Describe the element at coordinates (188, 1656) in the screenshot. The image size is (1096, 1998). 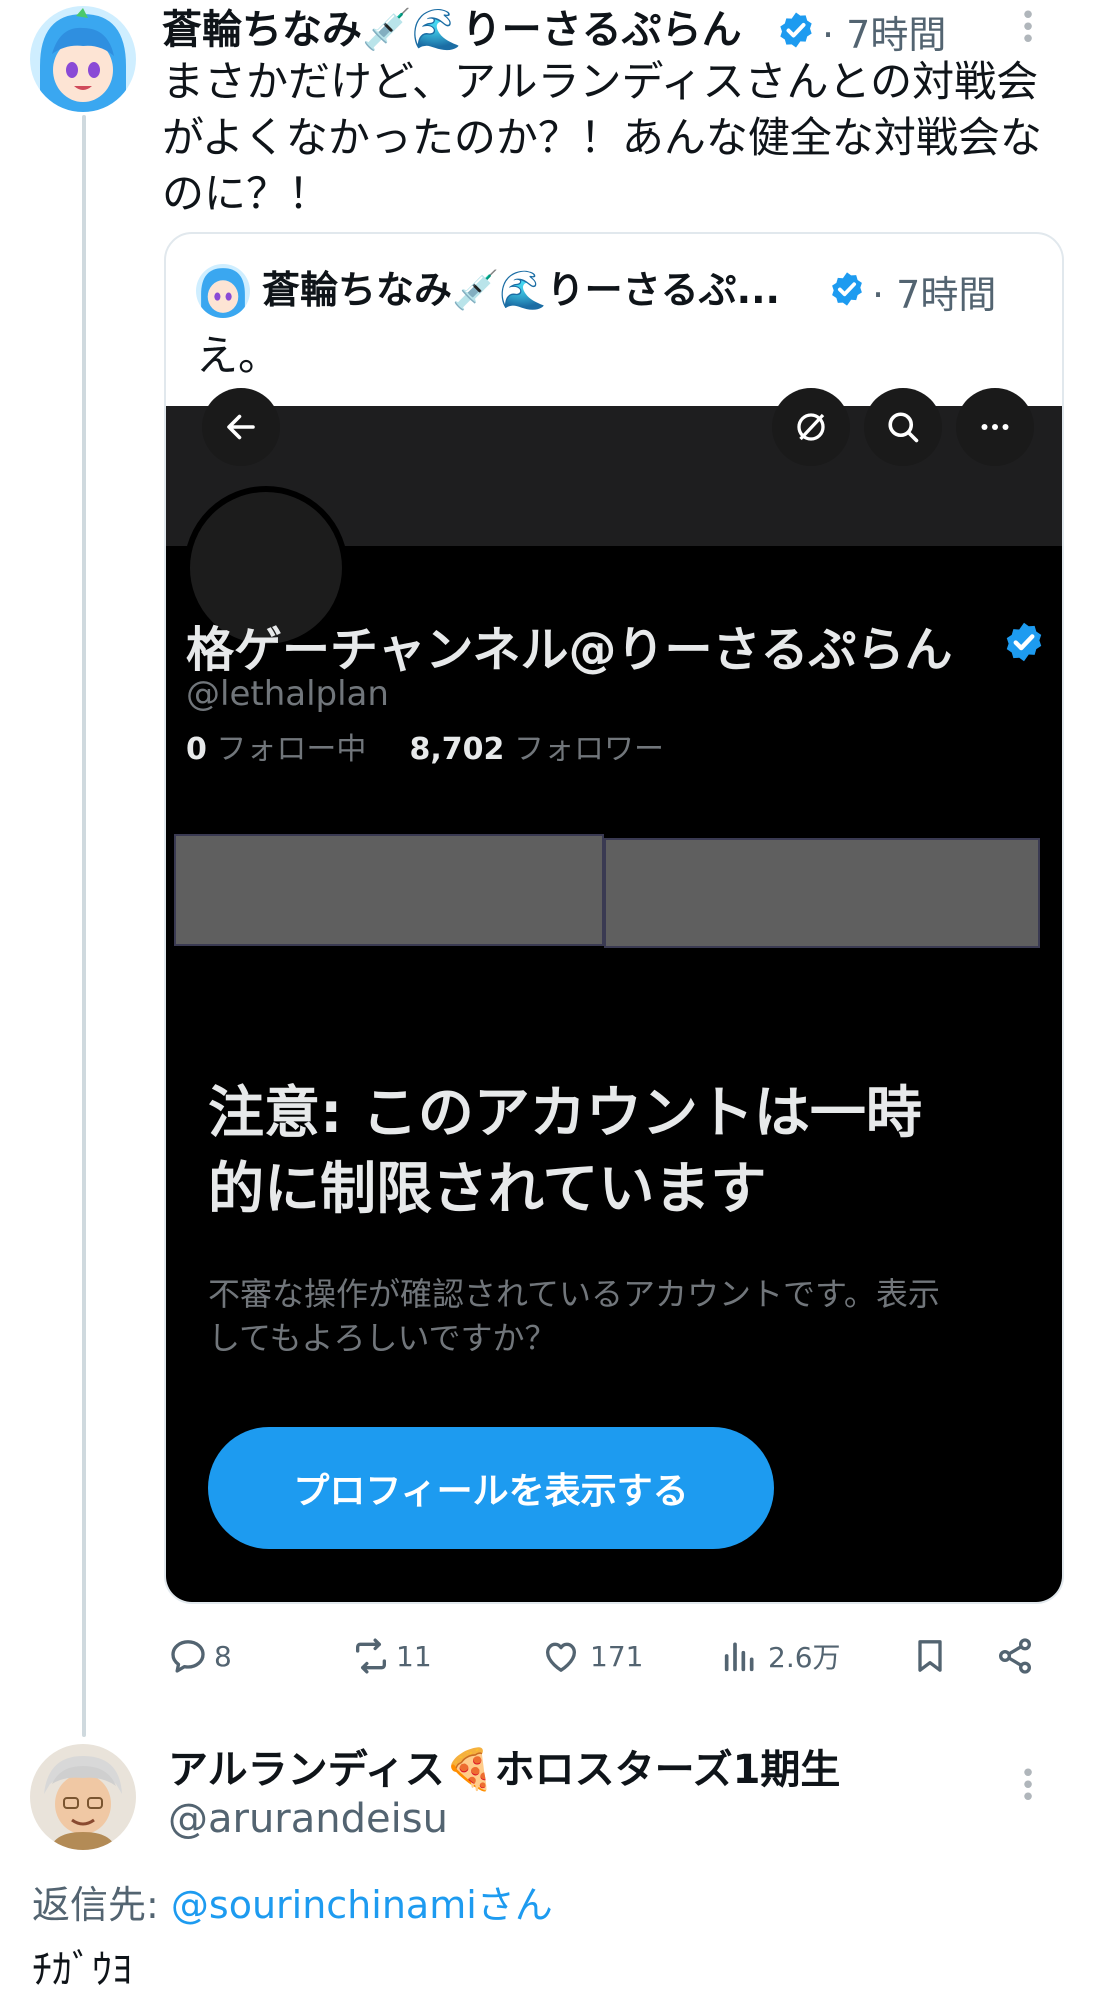
I see `reply-icon` at that location.